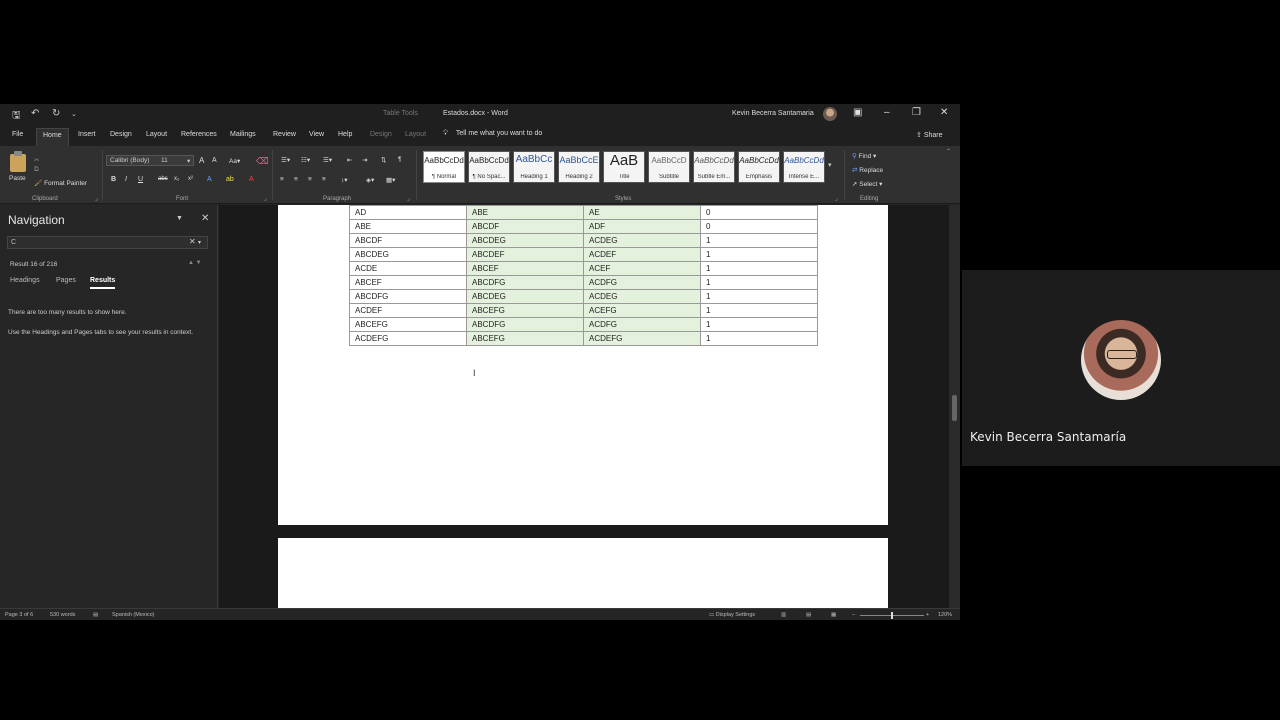 The height and width of the screenshot is (720, 1280). I want to click on tab-review: Review, so click(284, 134).